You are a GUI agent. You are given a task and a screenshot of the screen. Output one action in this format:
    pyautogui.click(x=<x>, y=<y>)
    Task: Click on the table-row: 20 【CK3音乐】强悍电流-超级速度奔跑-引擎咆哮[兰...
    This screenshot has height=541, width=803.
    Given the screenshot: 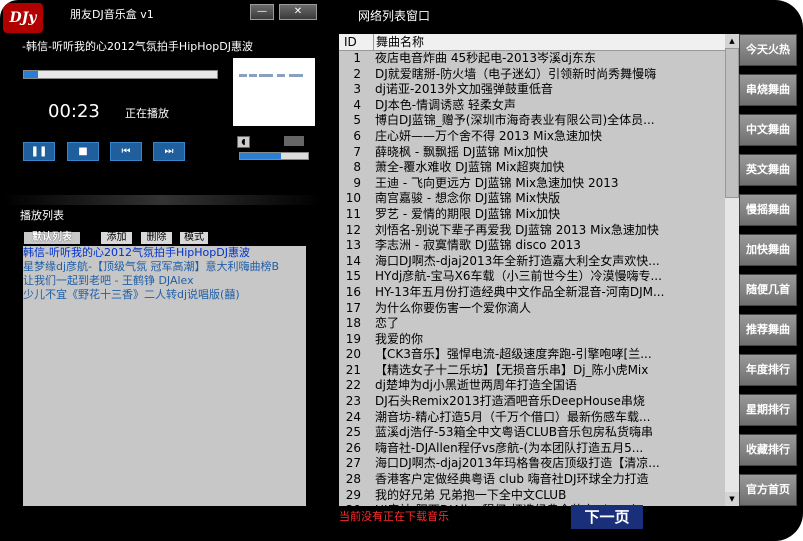 What is the action you would take?
    pyautogui.click(x=539, y=355)
    